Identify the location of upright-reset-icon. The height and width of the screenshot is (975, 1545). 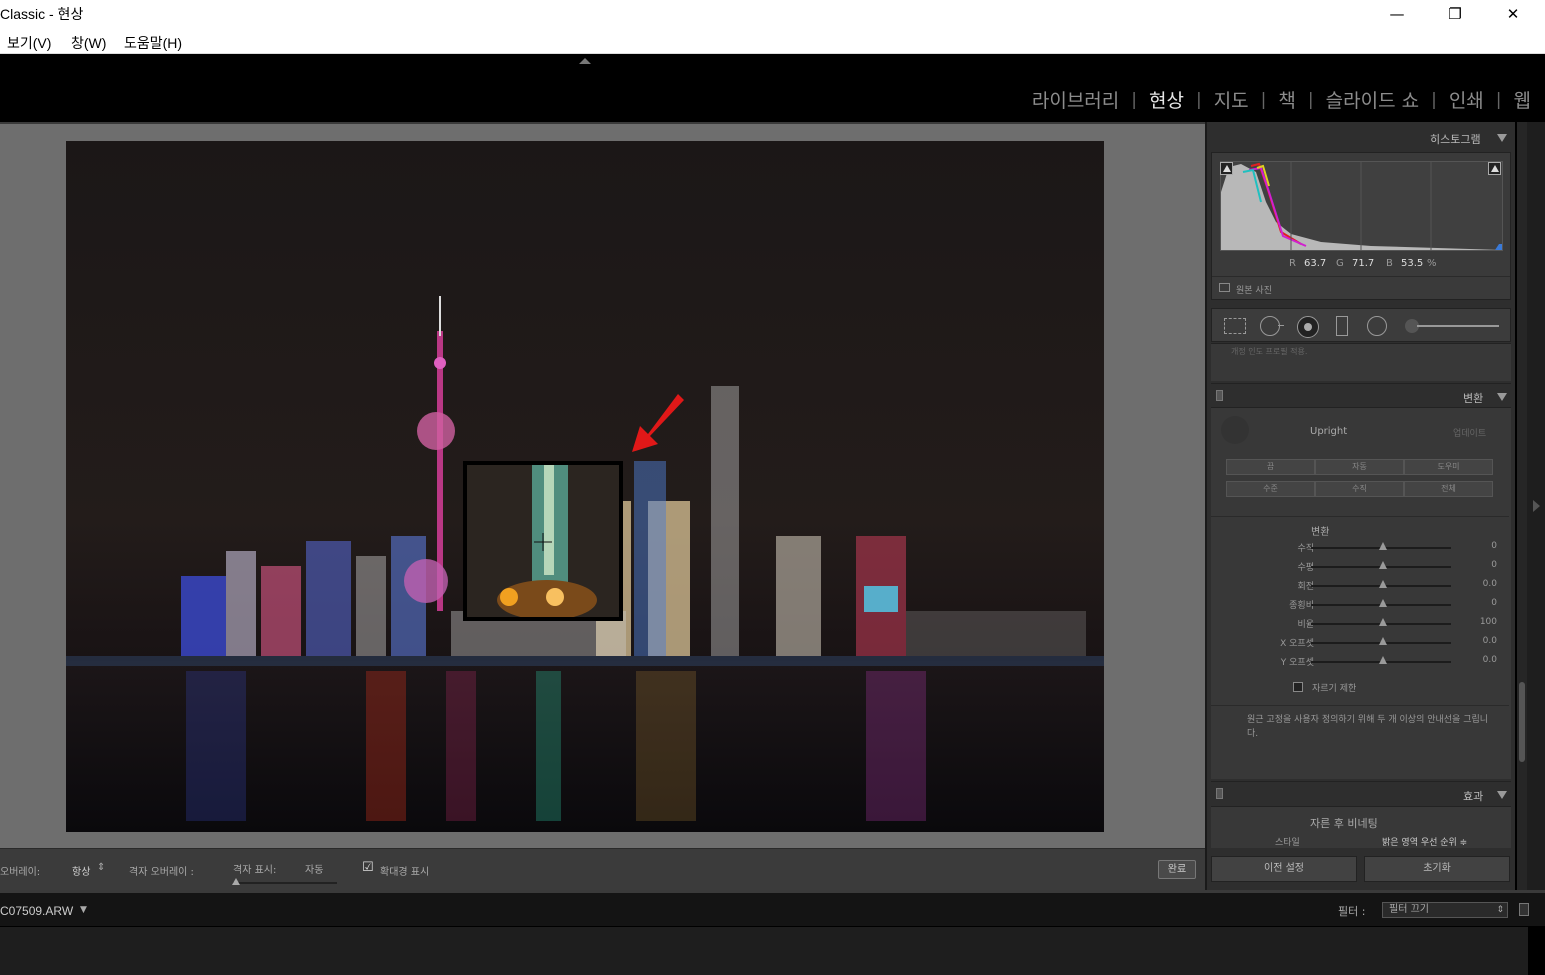
(1235, 430).